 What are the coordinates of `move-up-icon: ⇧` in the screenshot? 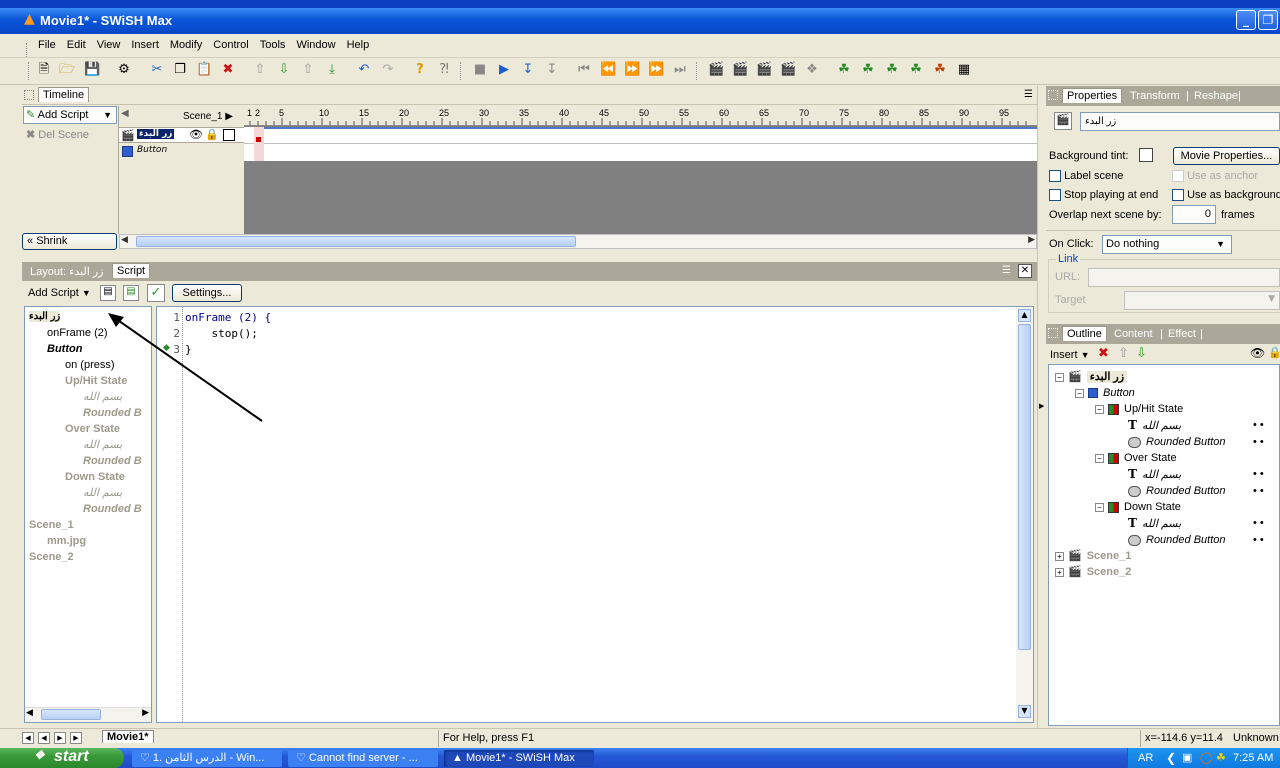 It's located at (1123, 353).